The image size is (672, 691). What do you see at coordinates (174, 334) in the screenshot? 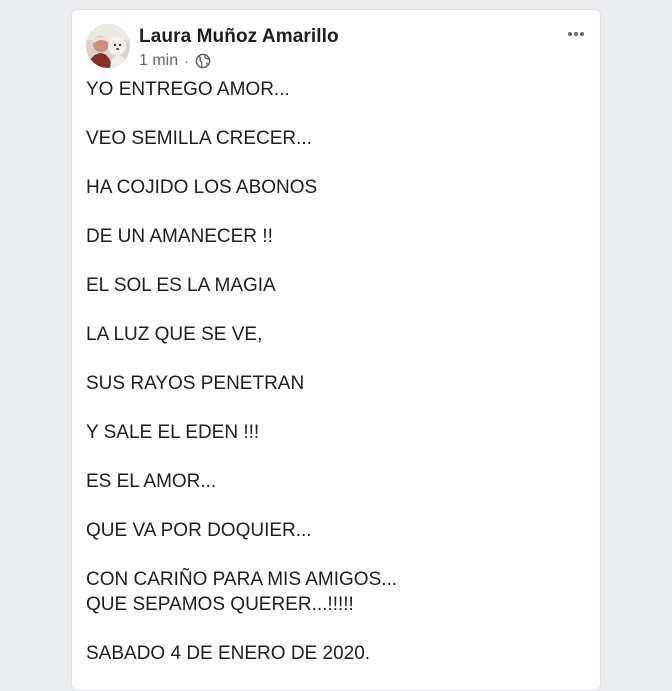
I see `post-line: LA LUZ QUE SE VE,` at bounding box center [174, 334].